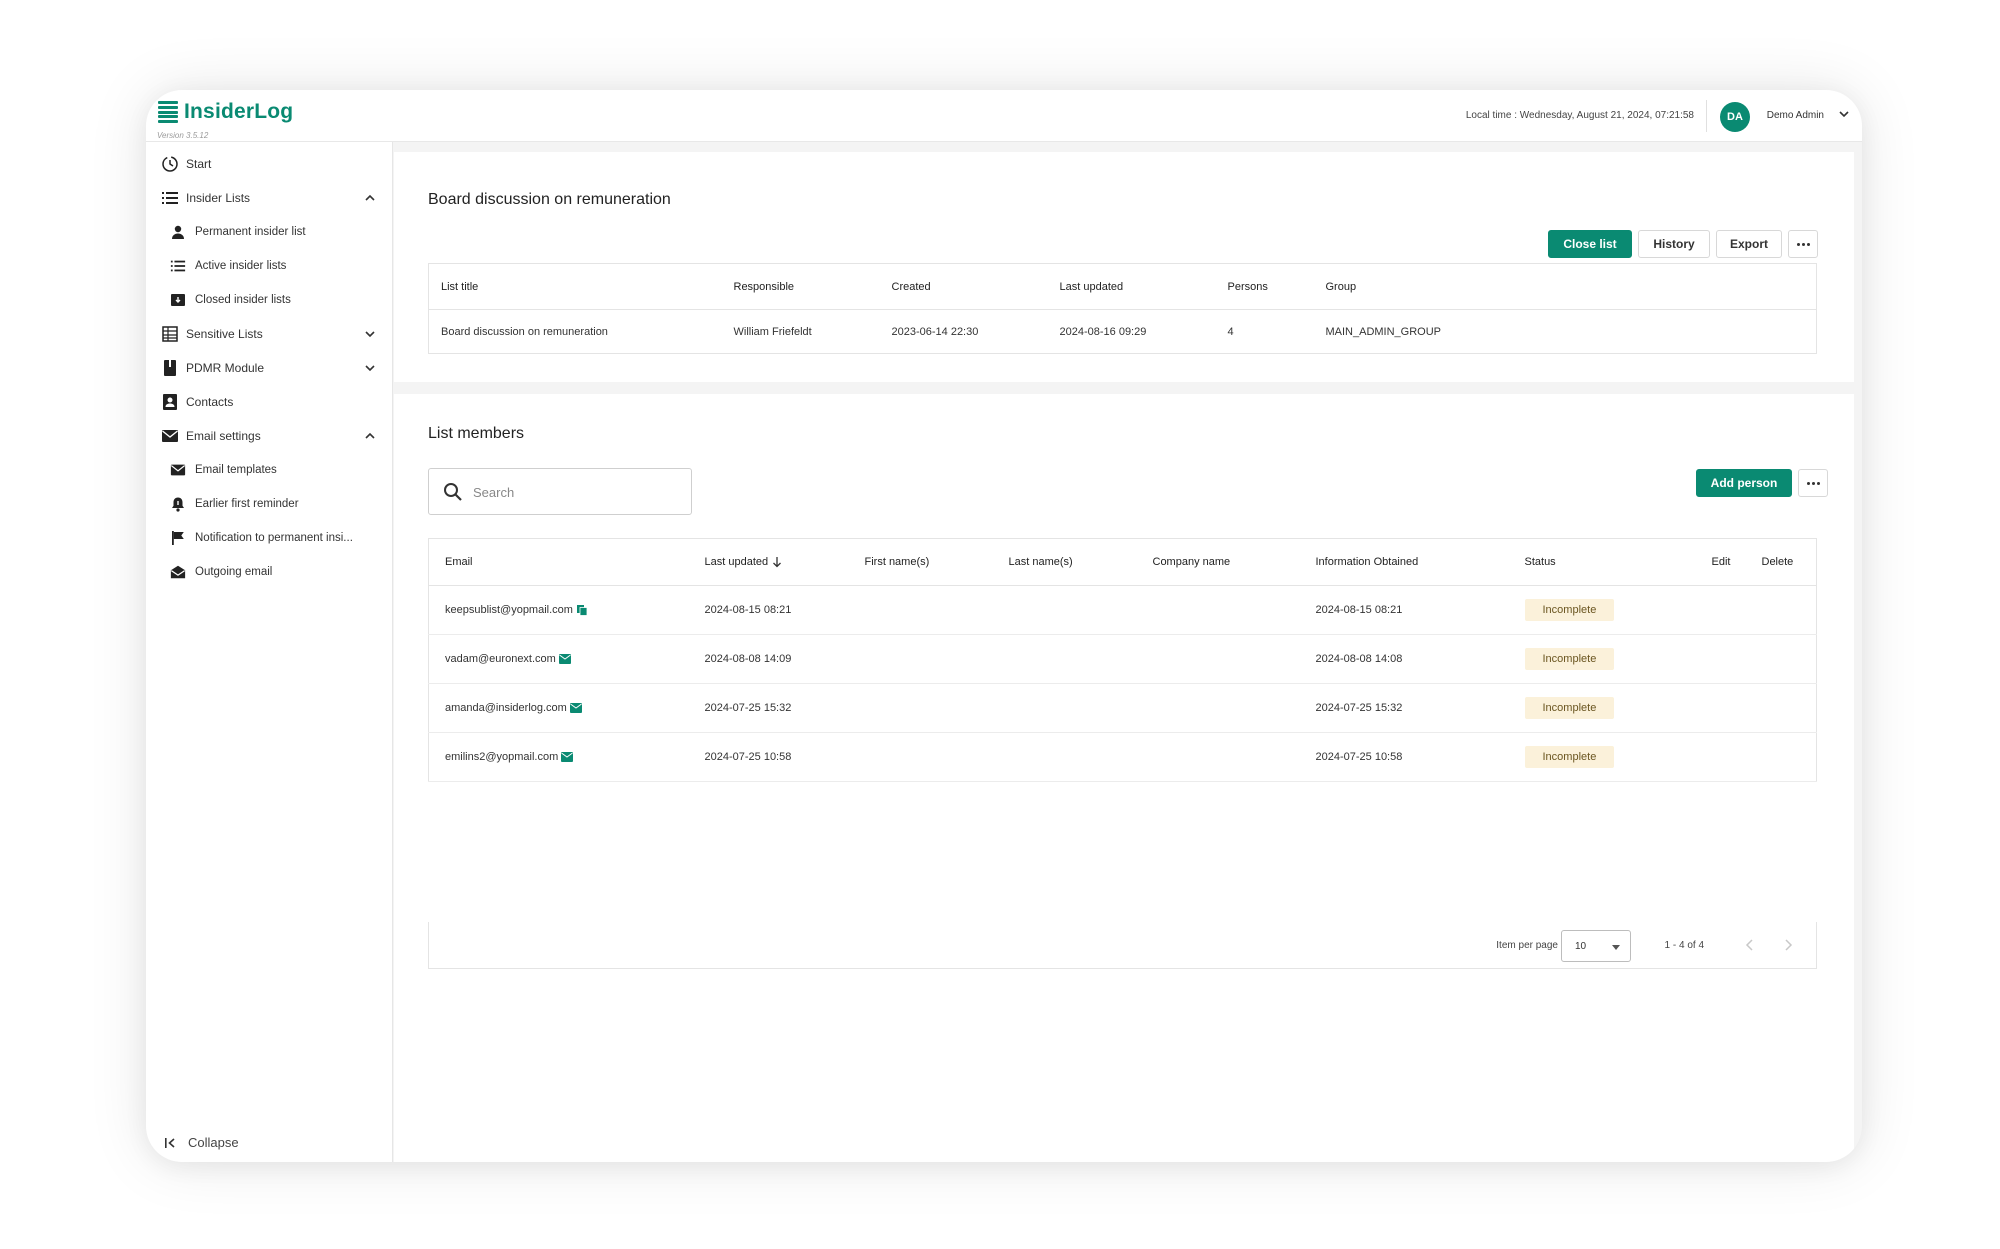 This screenshot has height=1249, width=2000. Describe the element at coordinates (178, 470) in the screenshot. I see `envelope-icon` at that location.